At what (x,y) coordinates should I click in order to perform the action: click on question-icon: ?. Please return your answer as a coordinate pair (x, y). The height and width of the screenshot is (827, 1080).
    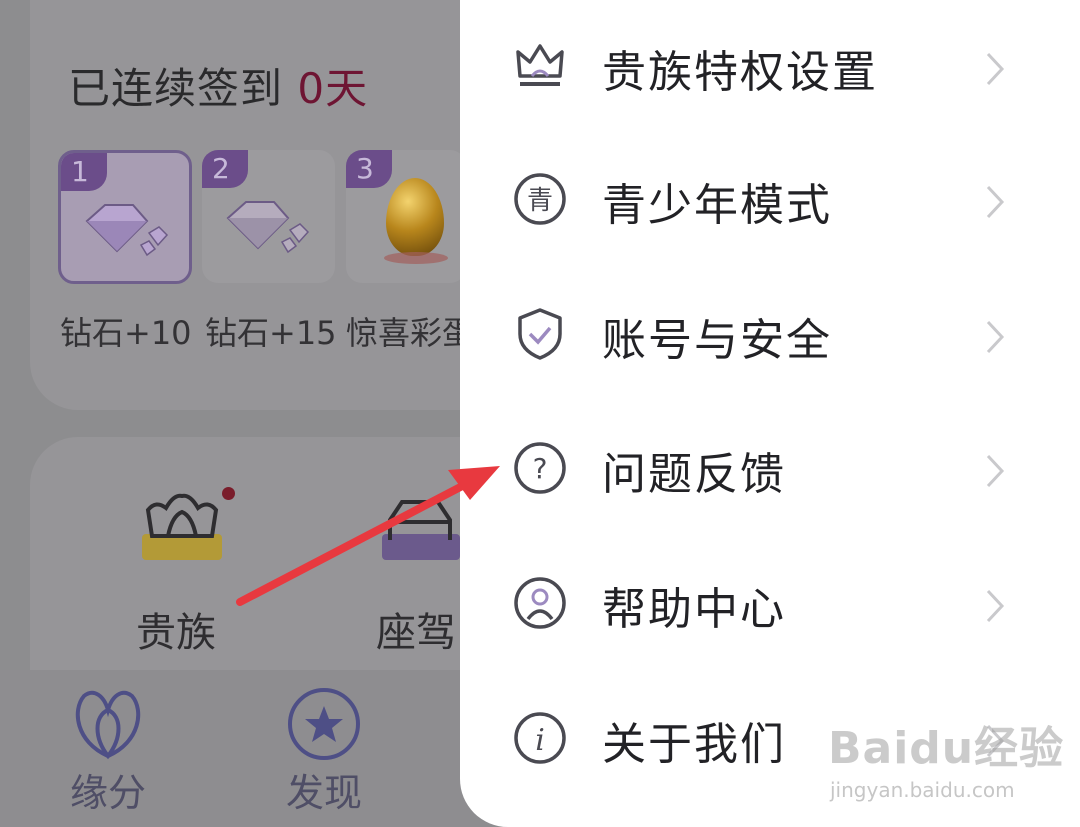
    Looking at the image, I should click on (540, 468).